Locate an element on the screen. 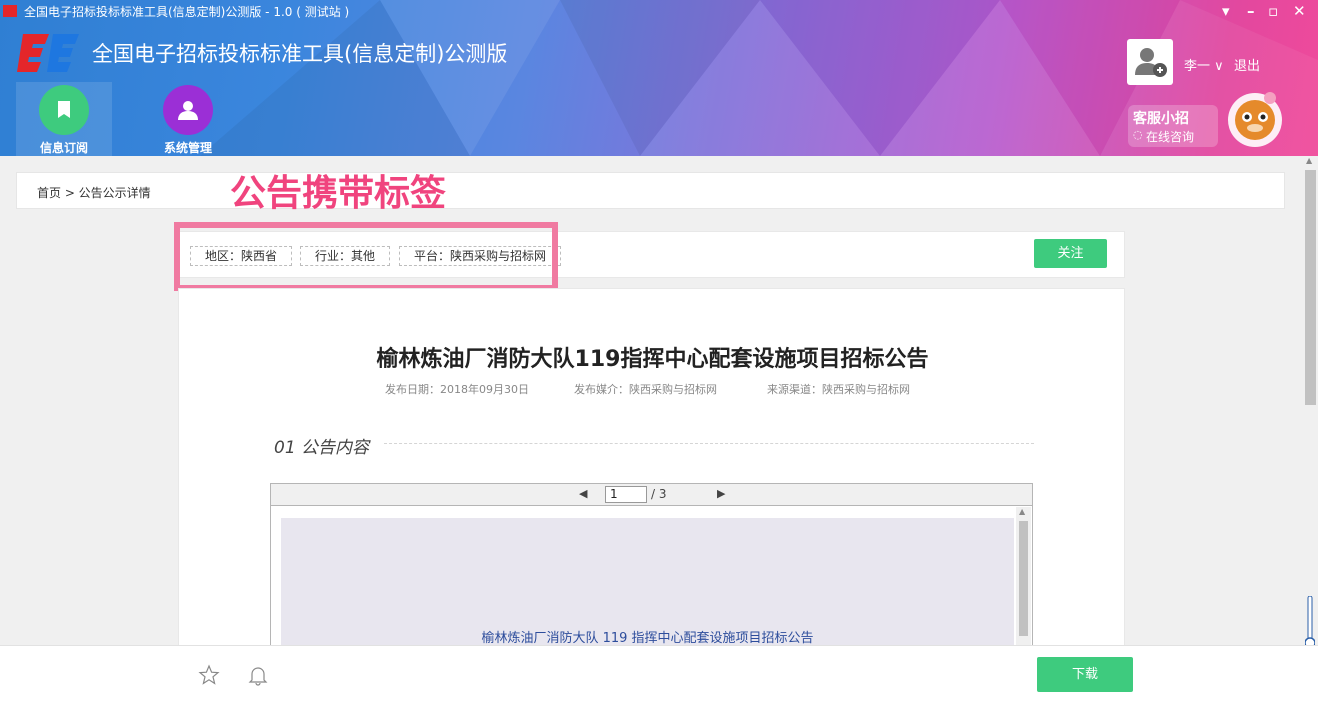  logout-link: 退出 is located at coordinates (1247, 64).